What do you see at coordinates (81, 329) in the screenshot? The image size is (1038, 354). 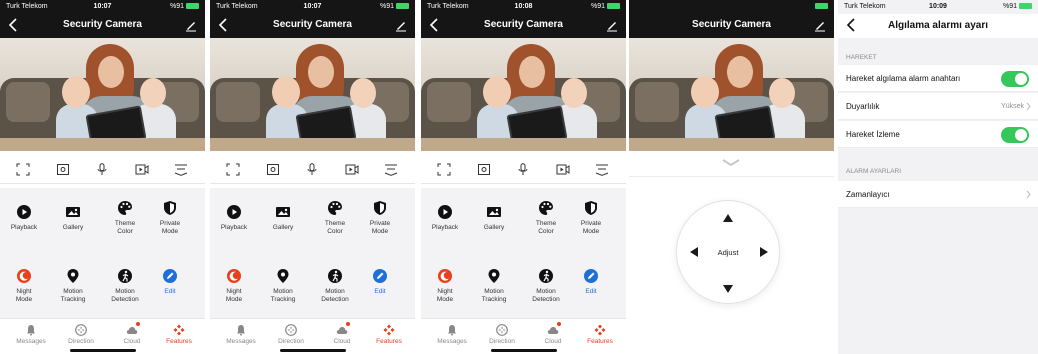 I see `direction-icon` at bounding box center [81, 329].